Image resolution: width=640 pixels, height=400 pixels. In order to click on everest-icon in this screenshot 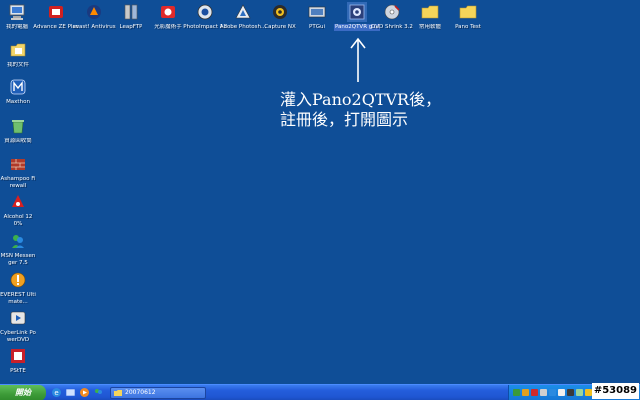, I will do `click(18, 280)`.